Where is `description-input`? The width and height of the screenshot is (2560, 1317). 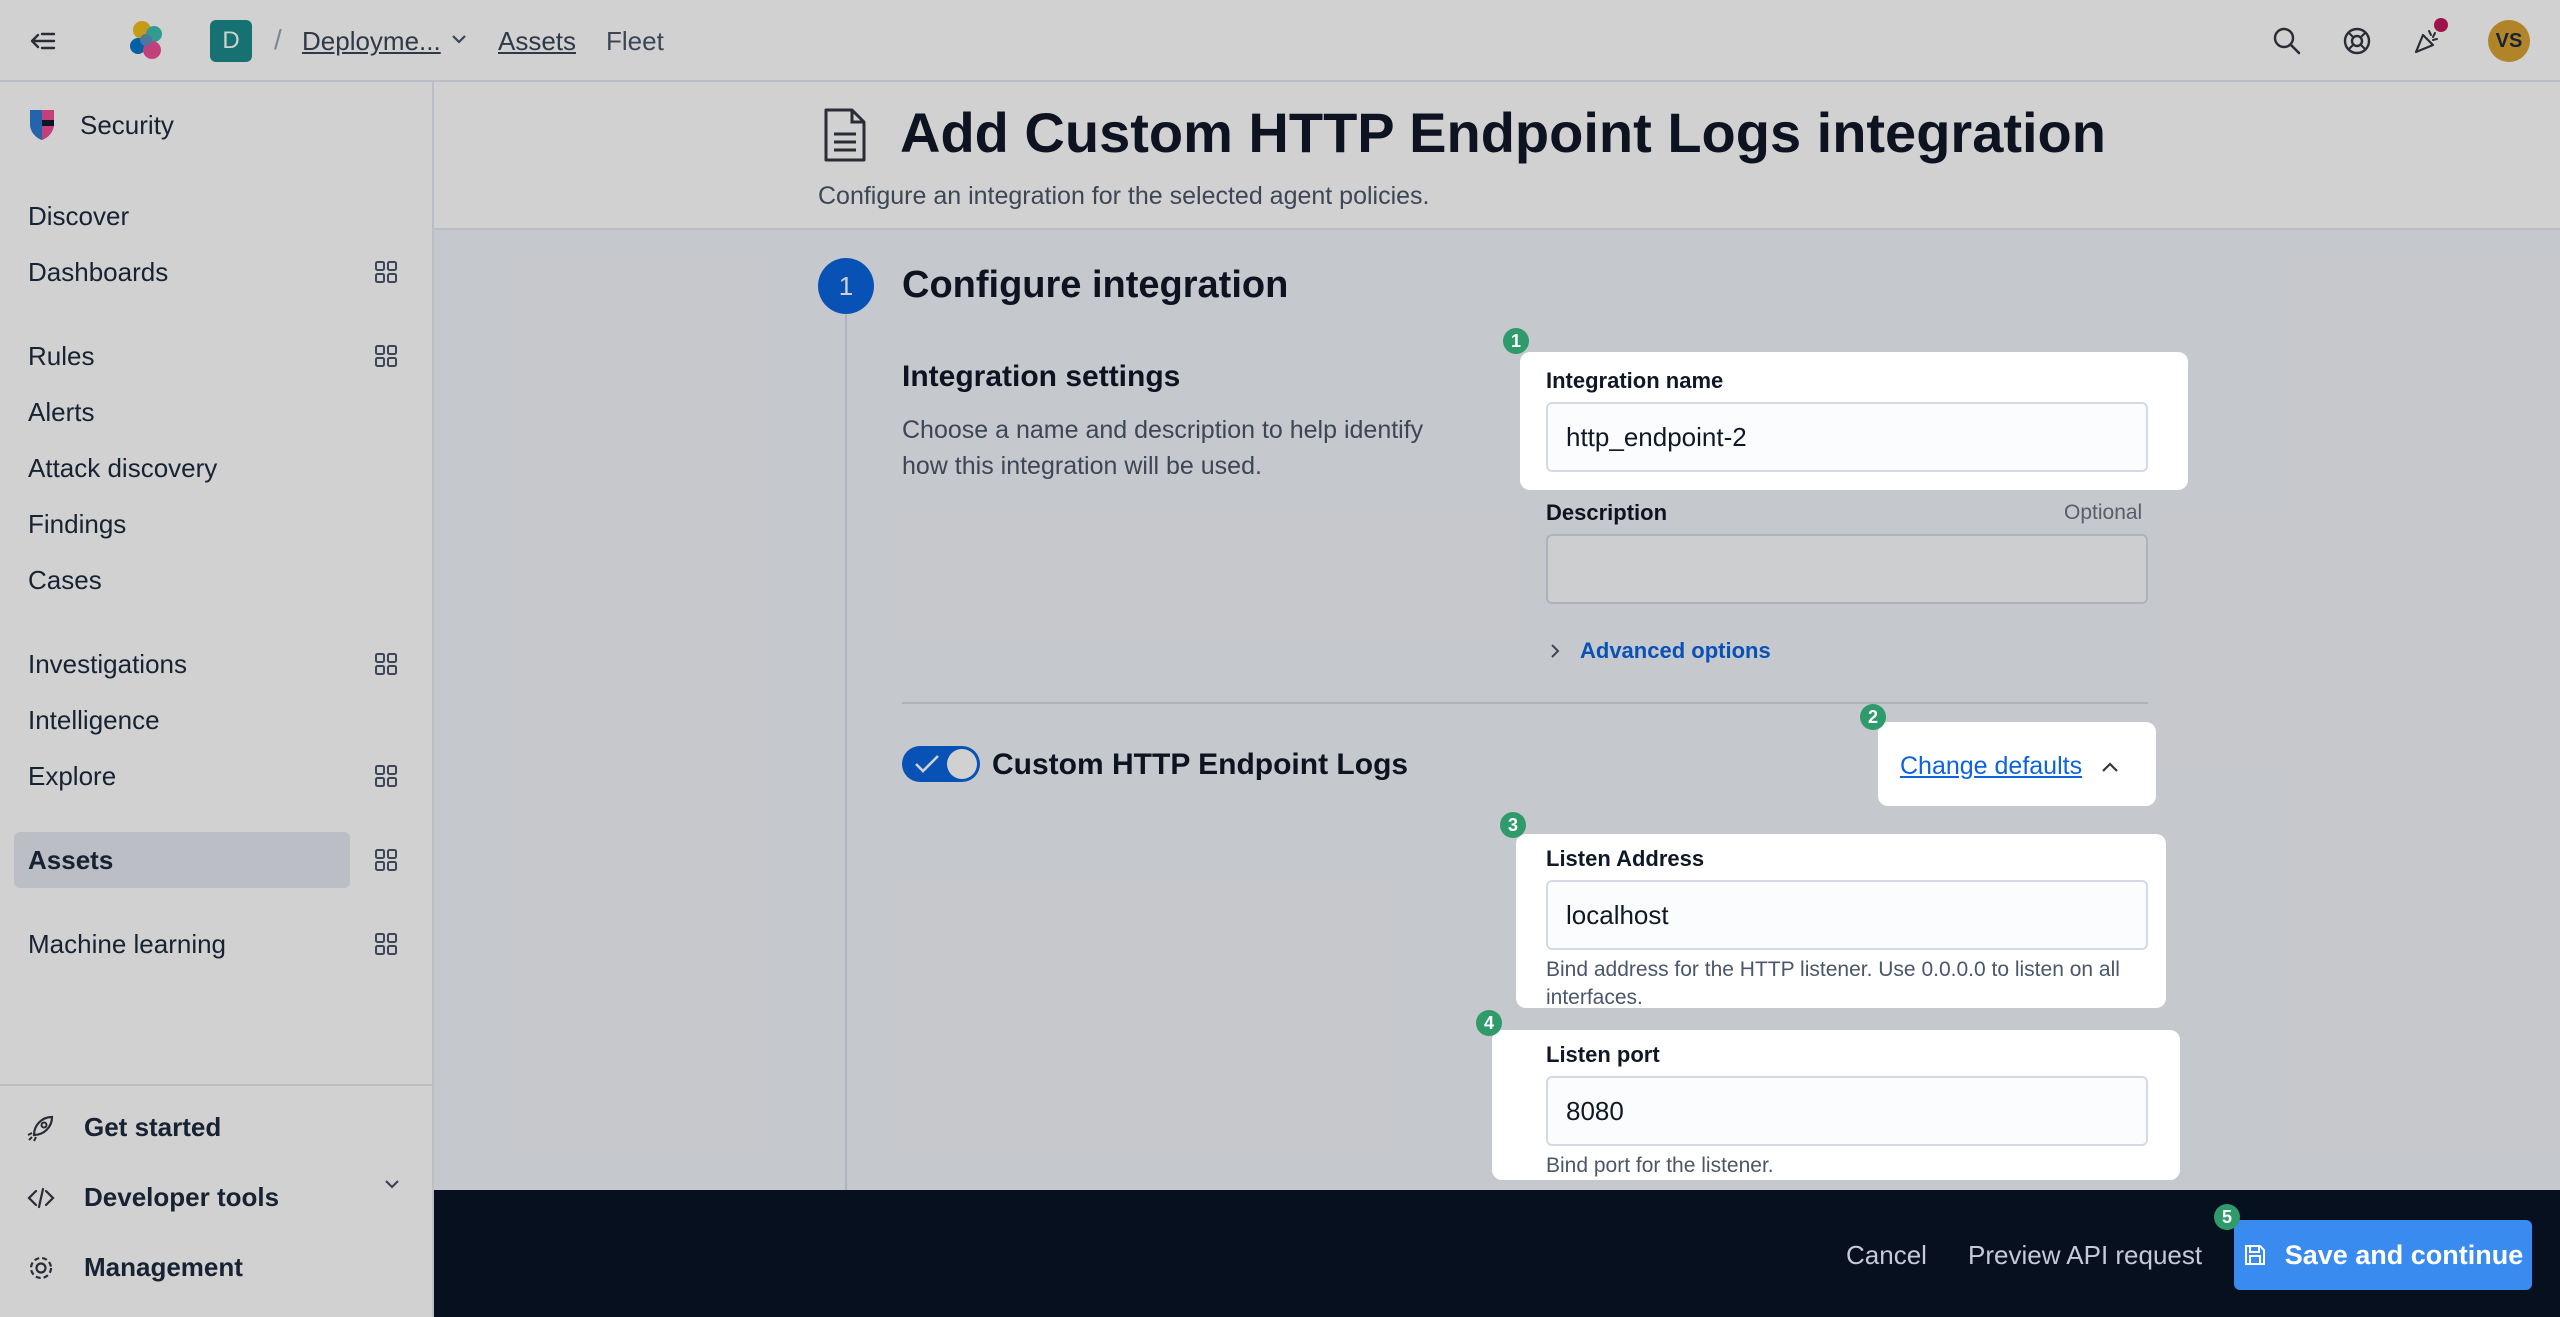
description-input is located at coordinates (1847, 569).